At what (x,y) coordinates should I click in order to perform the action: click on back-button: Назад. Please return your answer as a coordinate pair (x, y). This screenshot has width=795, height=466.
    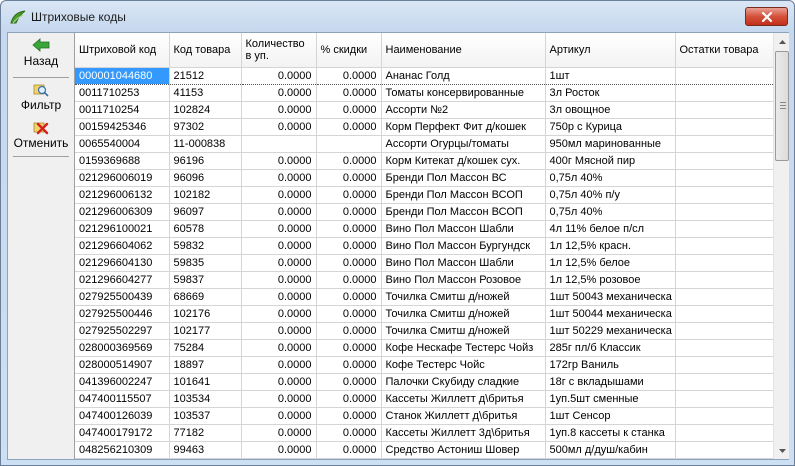
    Looking at the image, I should click on (41, 53).